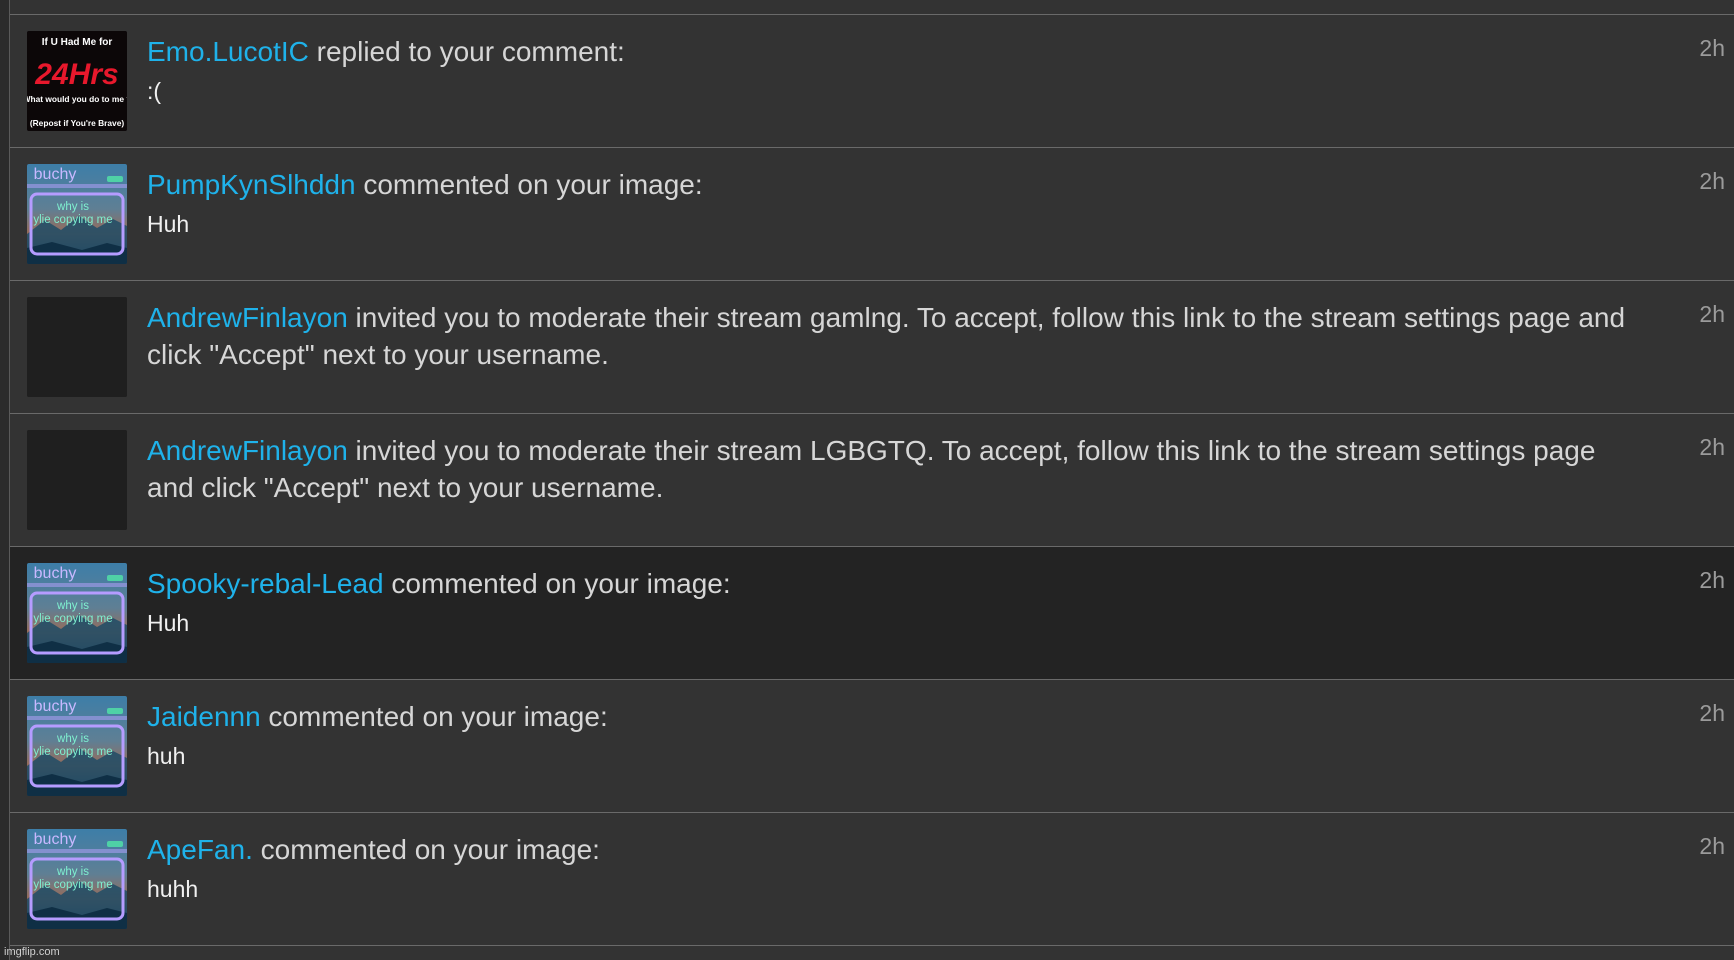 The height and width of the screenshot is (960, 1734). Describe the element at coordinates (166, 756) in the screenshot. I see `comment-text: huh` at that location.